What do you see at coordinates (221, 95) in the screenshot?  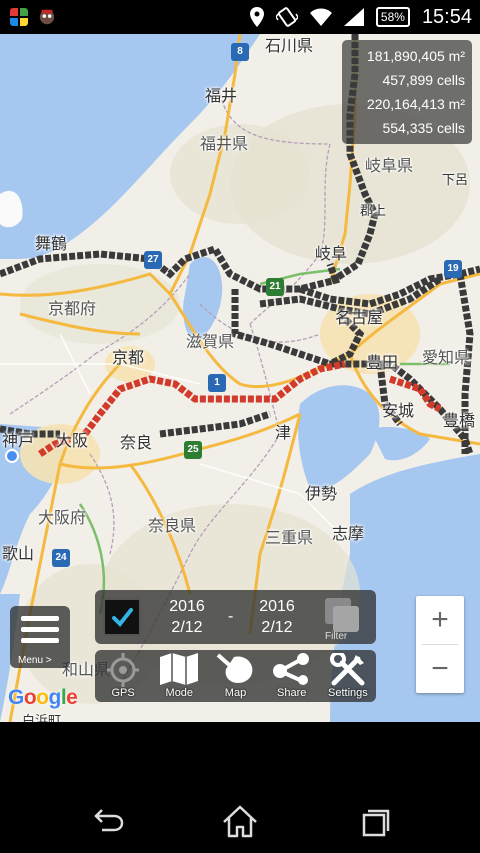 I see `label-fukui-city: 福井` at bounding box center [221, 95].